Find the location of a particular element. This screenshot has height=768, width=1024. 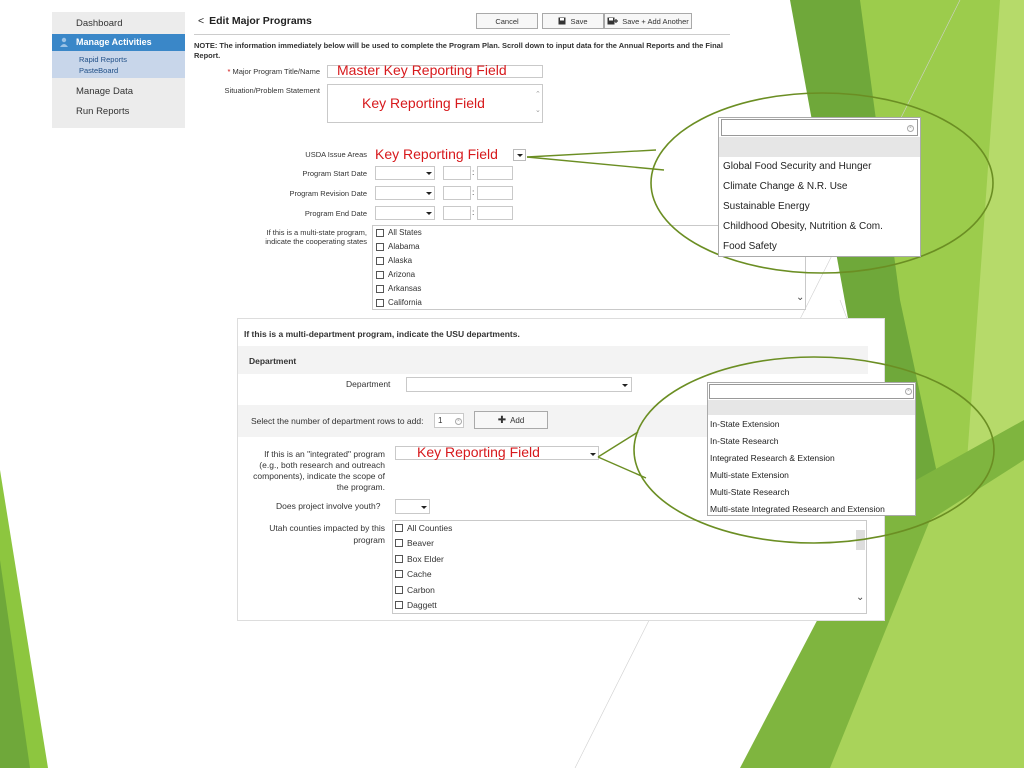

list-item: California is located at coordinates (399, 302).